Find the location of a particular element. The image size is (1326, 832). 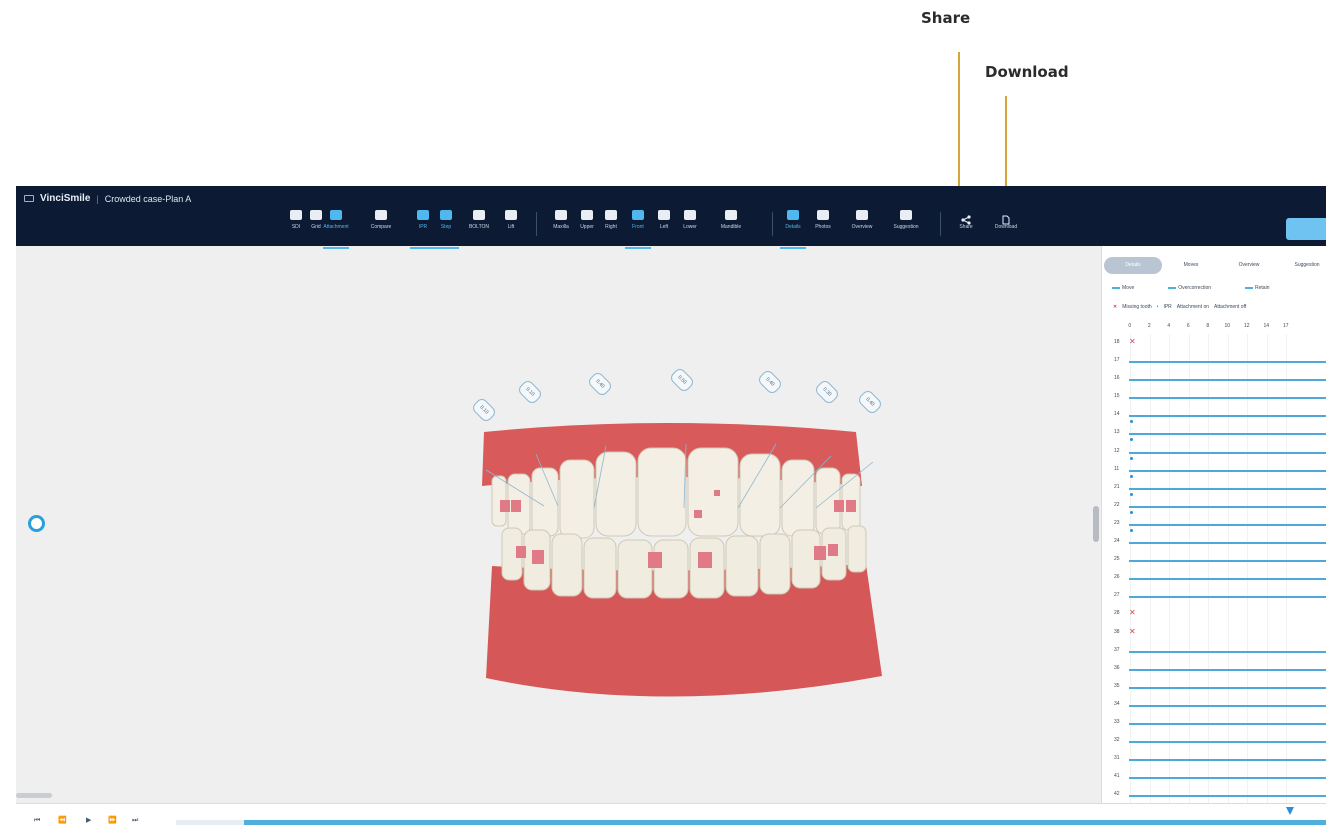

download-callout-label: Download is located at coordinates (1027, 72).